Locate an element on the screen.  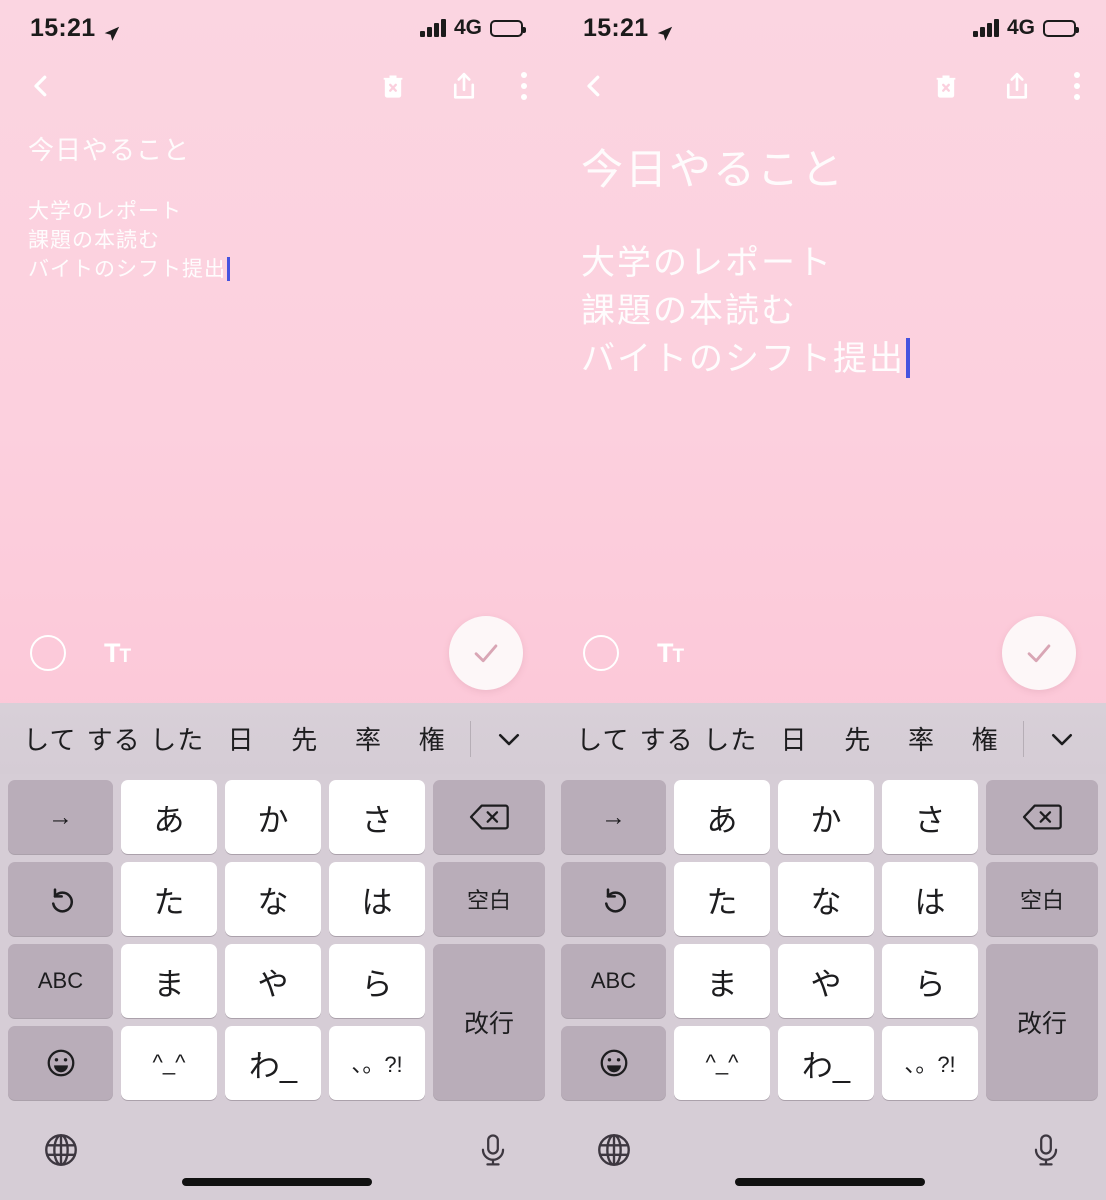
note-line-with-caret: バイトのシフト提出 is located at coordinates (829, 359).